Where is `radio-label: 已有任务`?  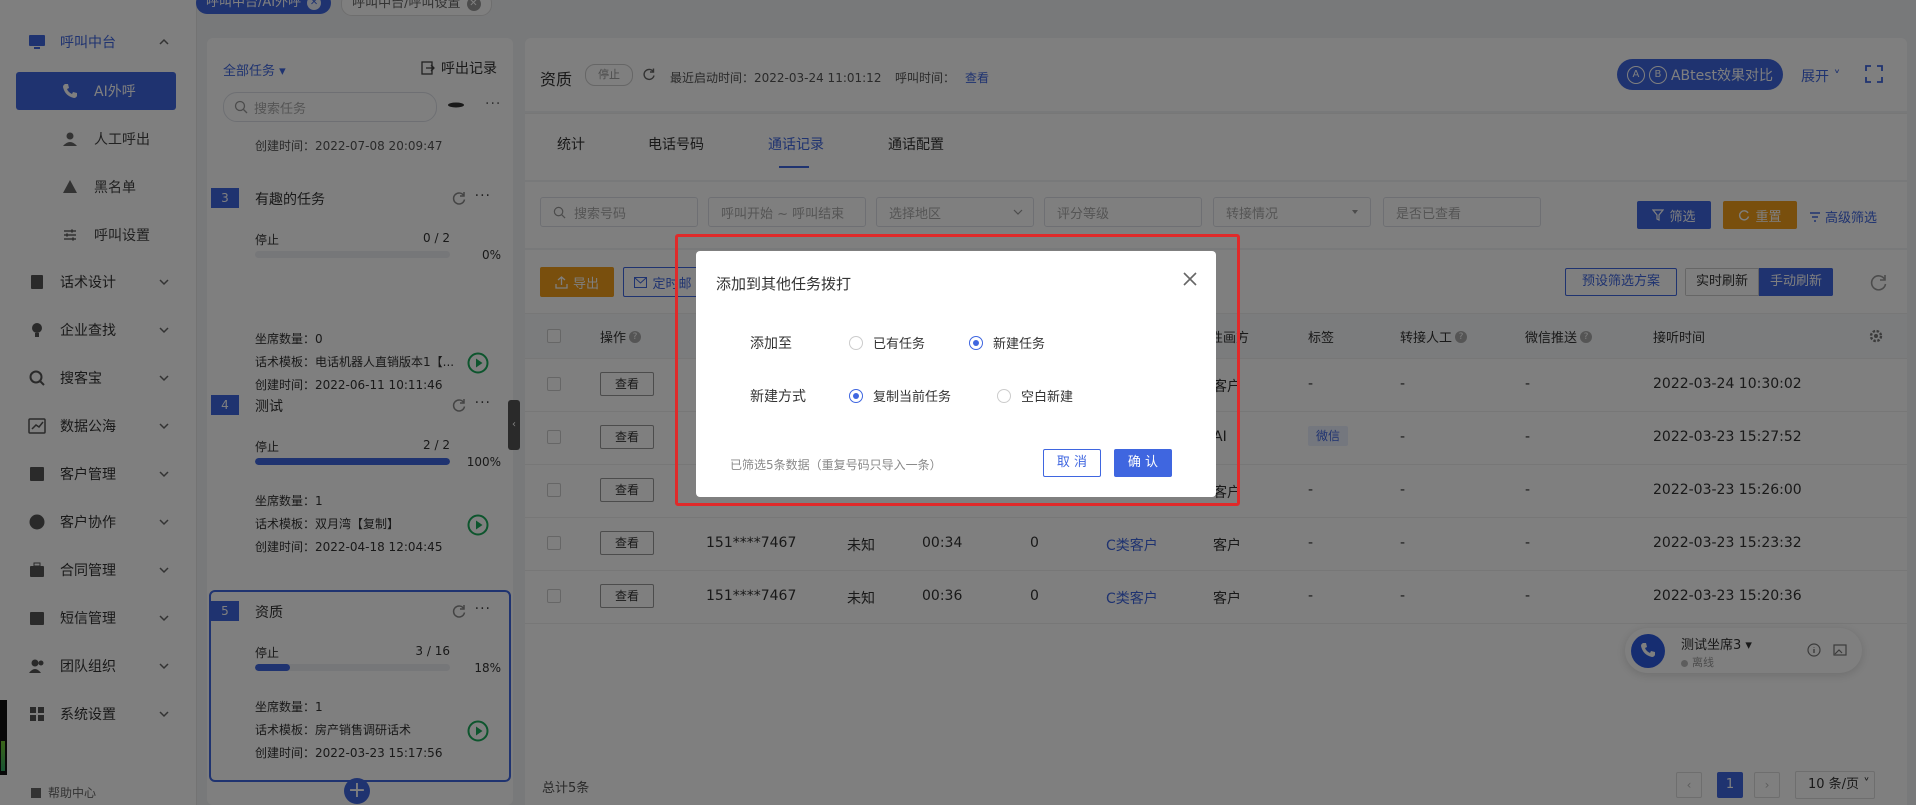
radio-label: 已有任务 is located at coordinates (899, 344).